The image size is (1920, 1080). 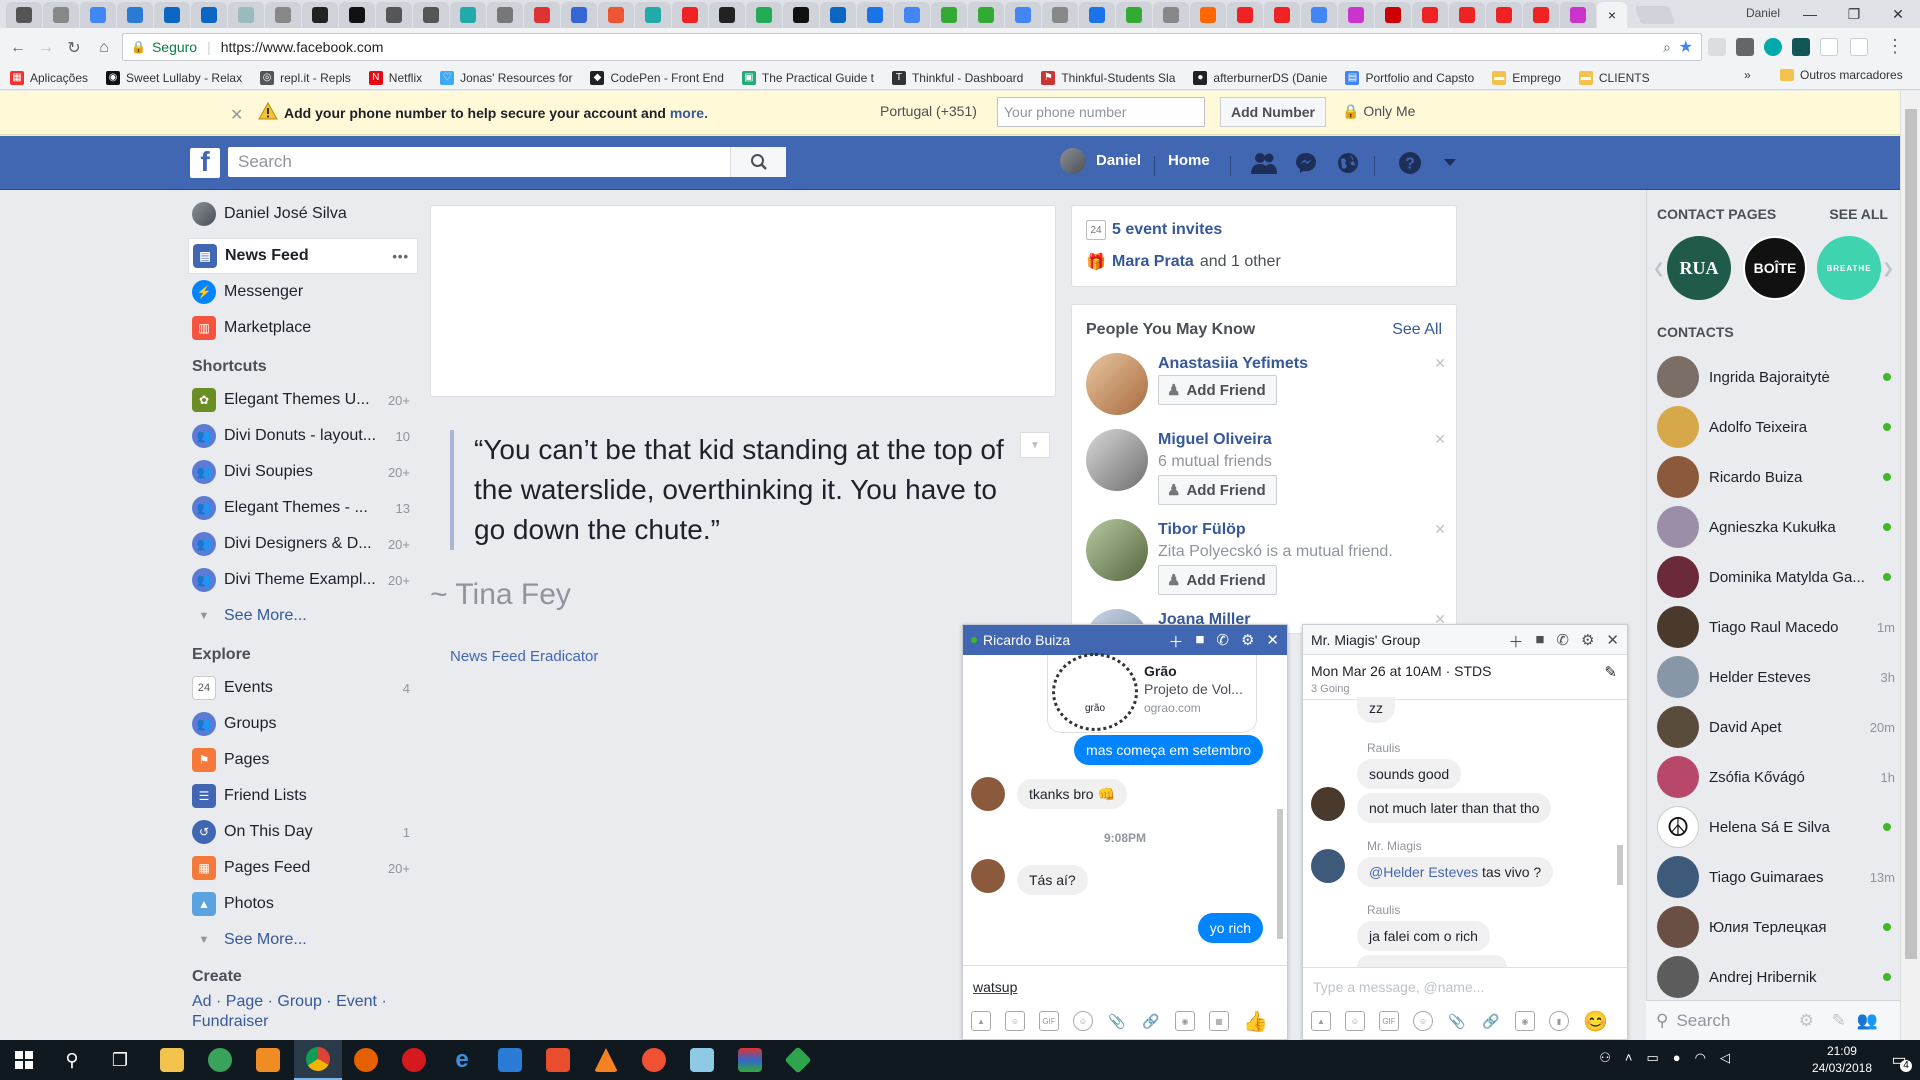 I want to click on news-feed-eradicator-link: News Feed Eradicator, so click(x=524, y=656).